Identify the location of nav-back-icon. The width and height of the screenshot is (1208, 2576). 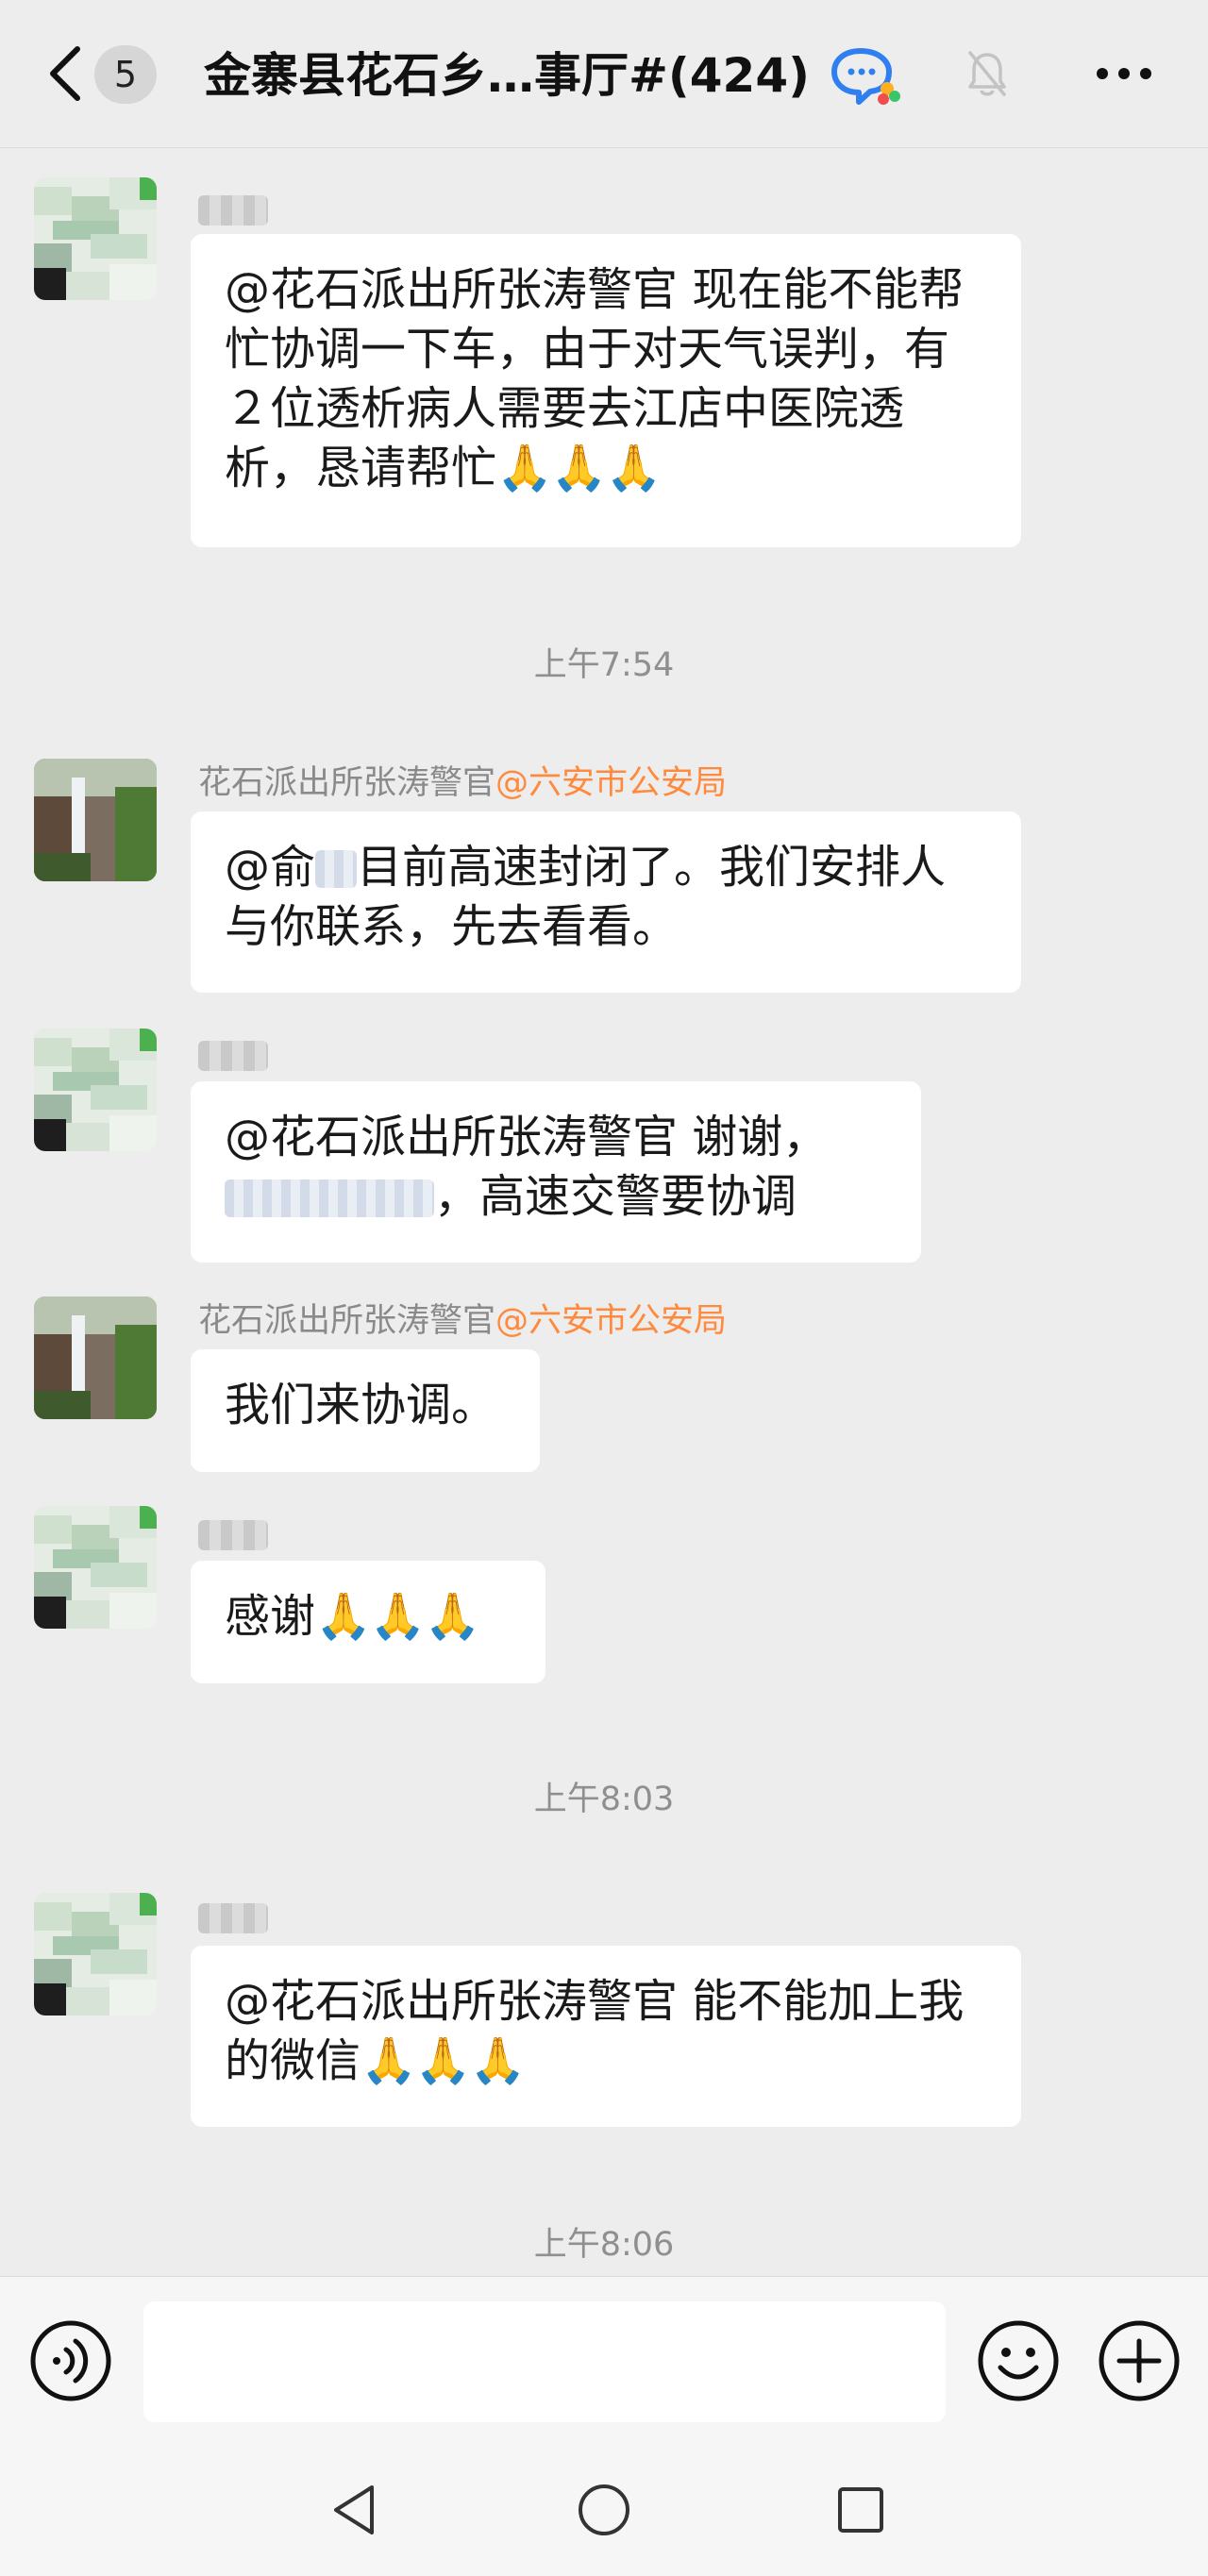
(355, 2510).